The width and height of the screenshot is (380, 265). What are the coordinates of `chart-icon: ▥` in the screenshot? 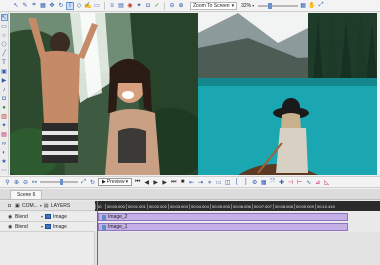 It's located at (4, 116).